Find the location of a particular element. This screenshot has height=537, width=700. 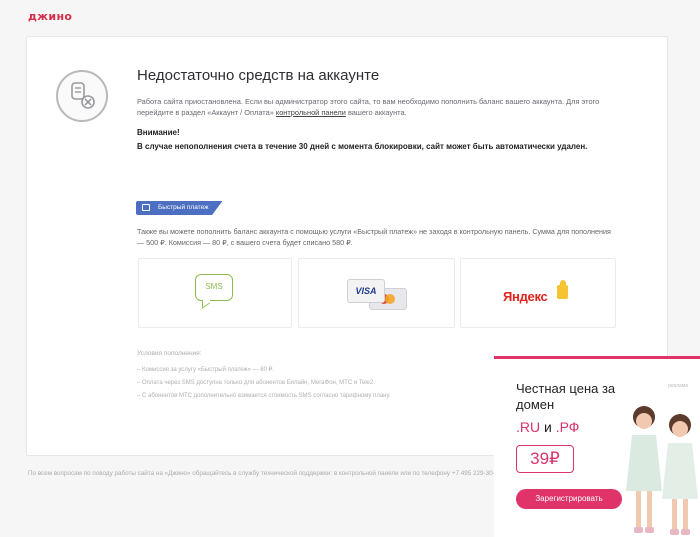

ad-title: Честная цена за домен is located at coordinates (566, 396).